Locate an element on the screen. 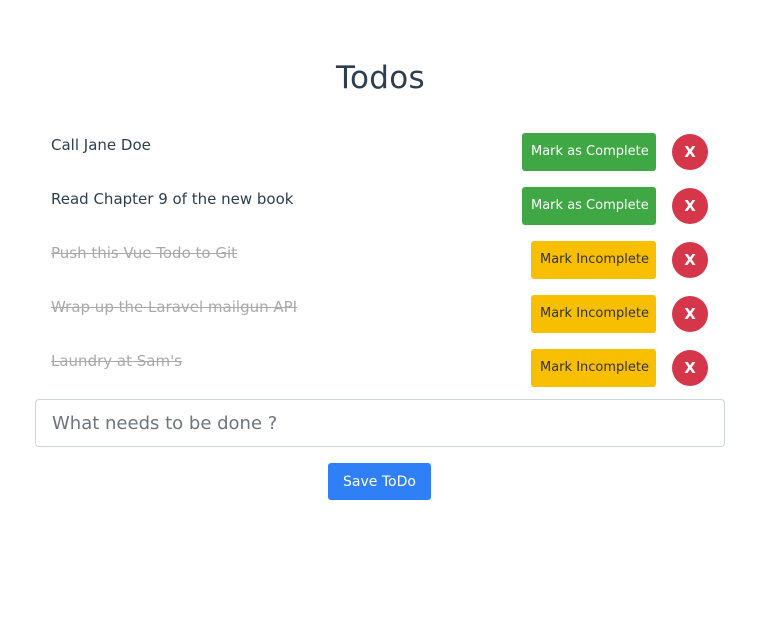  todo-text-completed: Wrap up the Laravel mailgun API is located at coordinates (174, 307).